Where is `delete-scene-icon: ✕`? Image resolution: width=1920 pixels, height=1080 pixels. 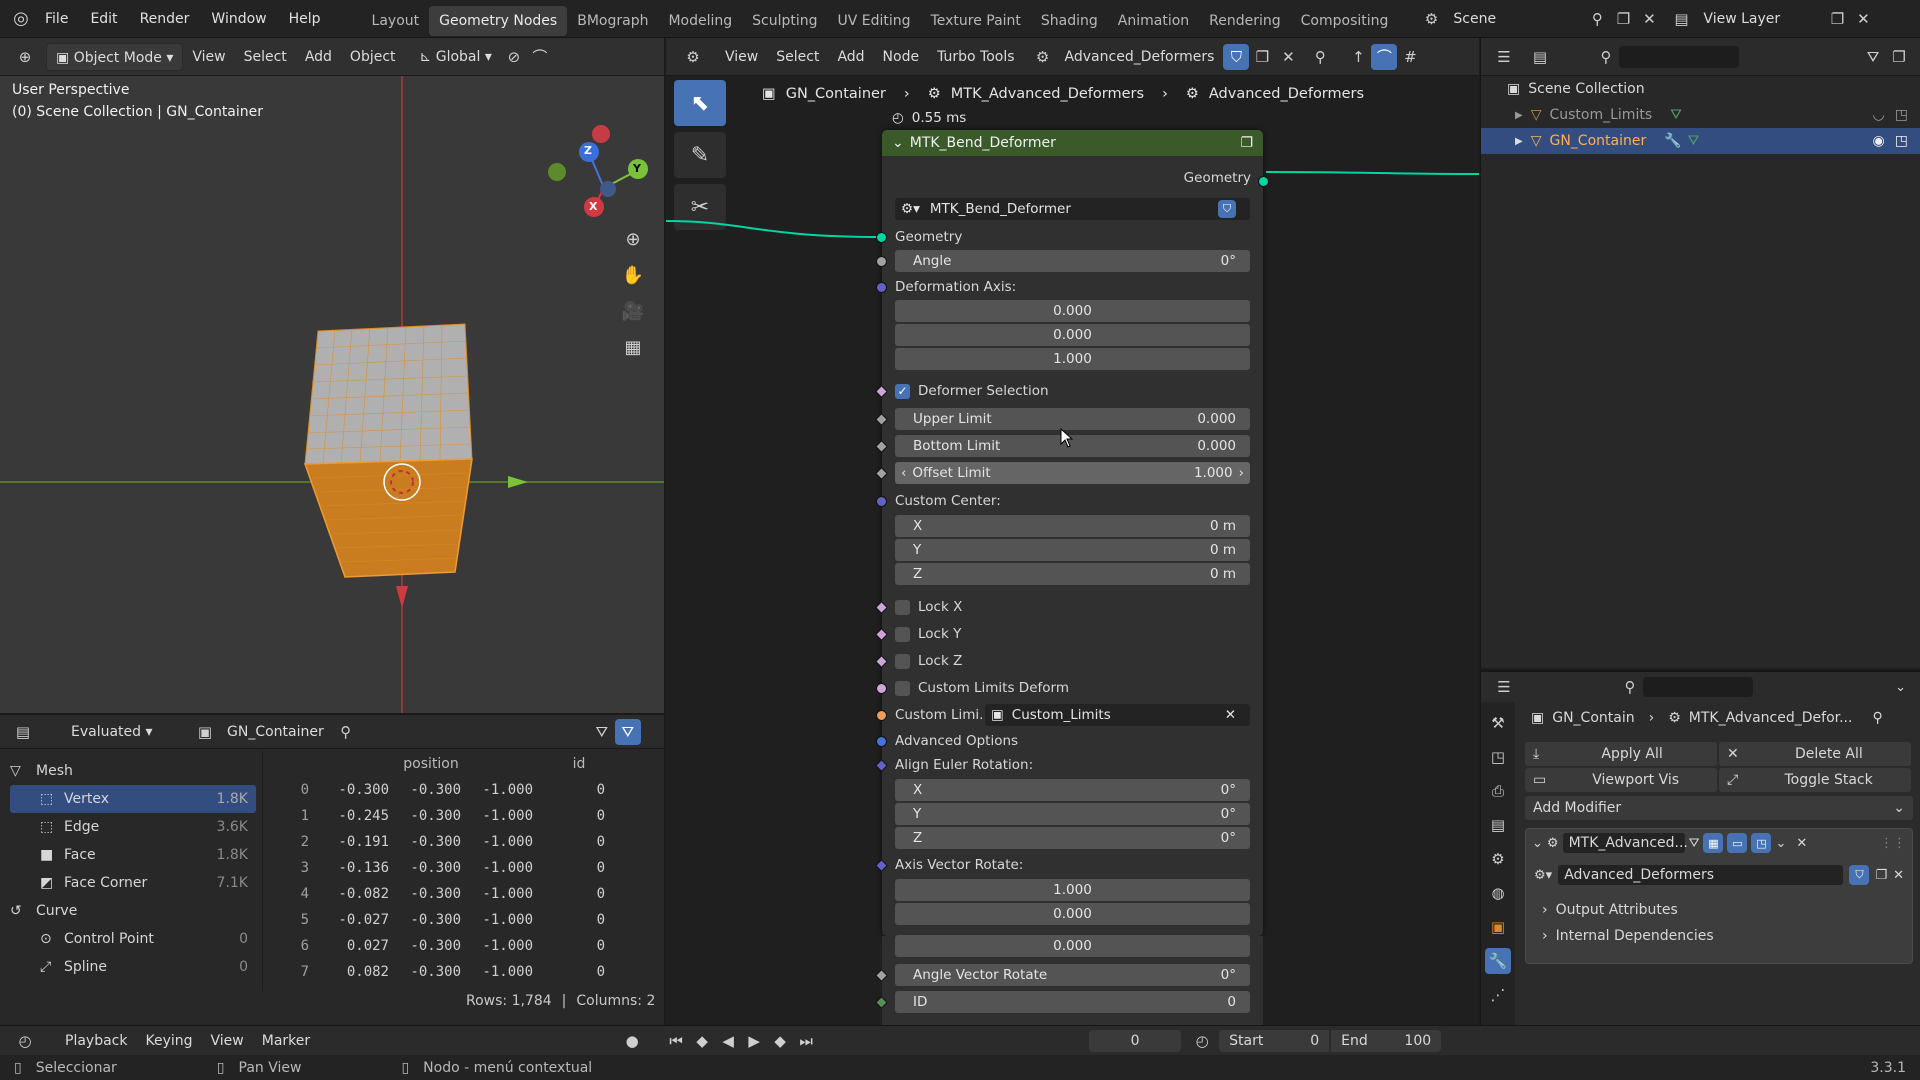
delete-scene-icon: ✕ is located at coordinates (1649, 19).